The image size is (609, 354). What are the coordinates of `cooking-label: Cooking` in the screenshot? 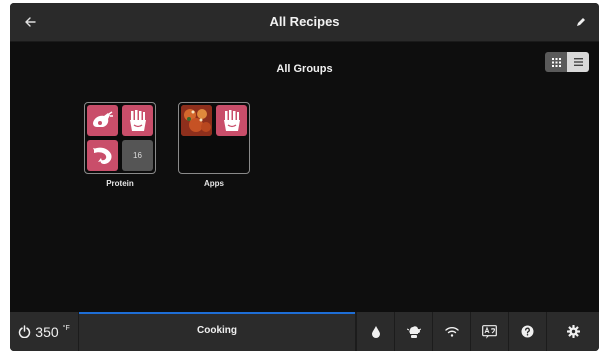 It's located at (217, 330).